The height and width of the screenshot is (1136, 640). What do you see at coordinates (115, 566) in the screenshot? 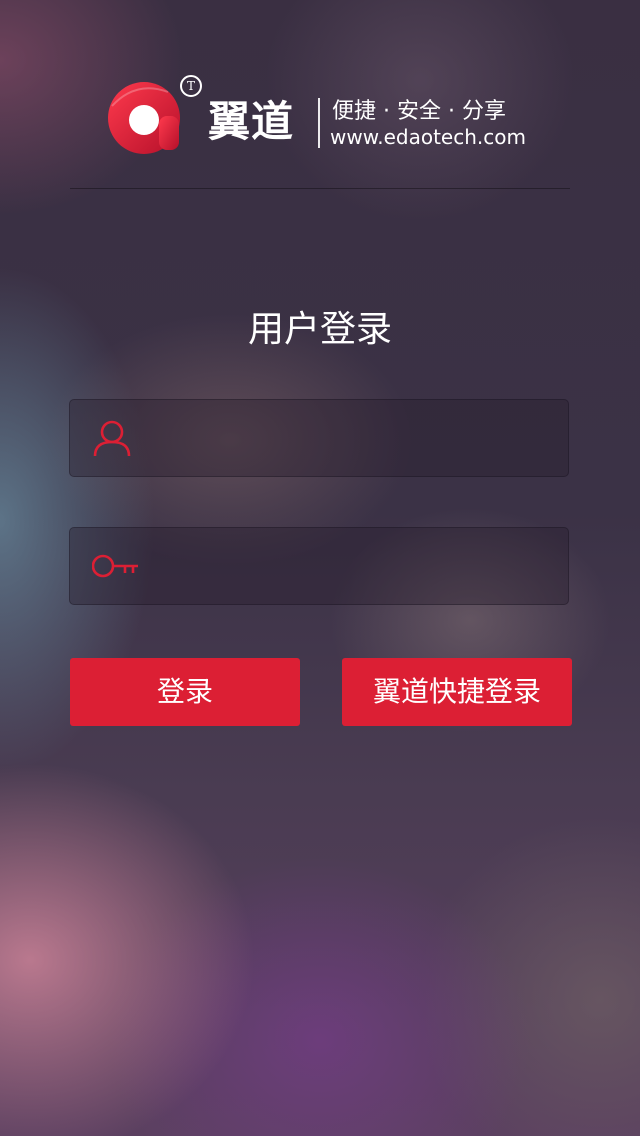
I see `key-icon` at bounding box center [115, 566].